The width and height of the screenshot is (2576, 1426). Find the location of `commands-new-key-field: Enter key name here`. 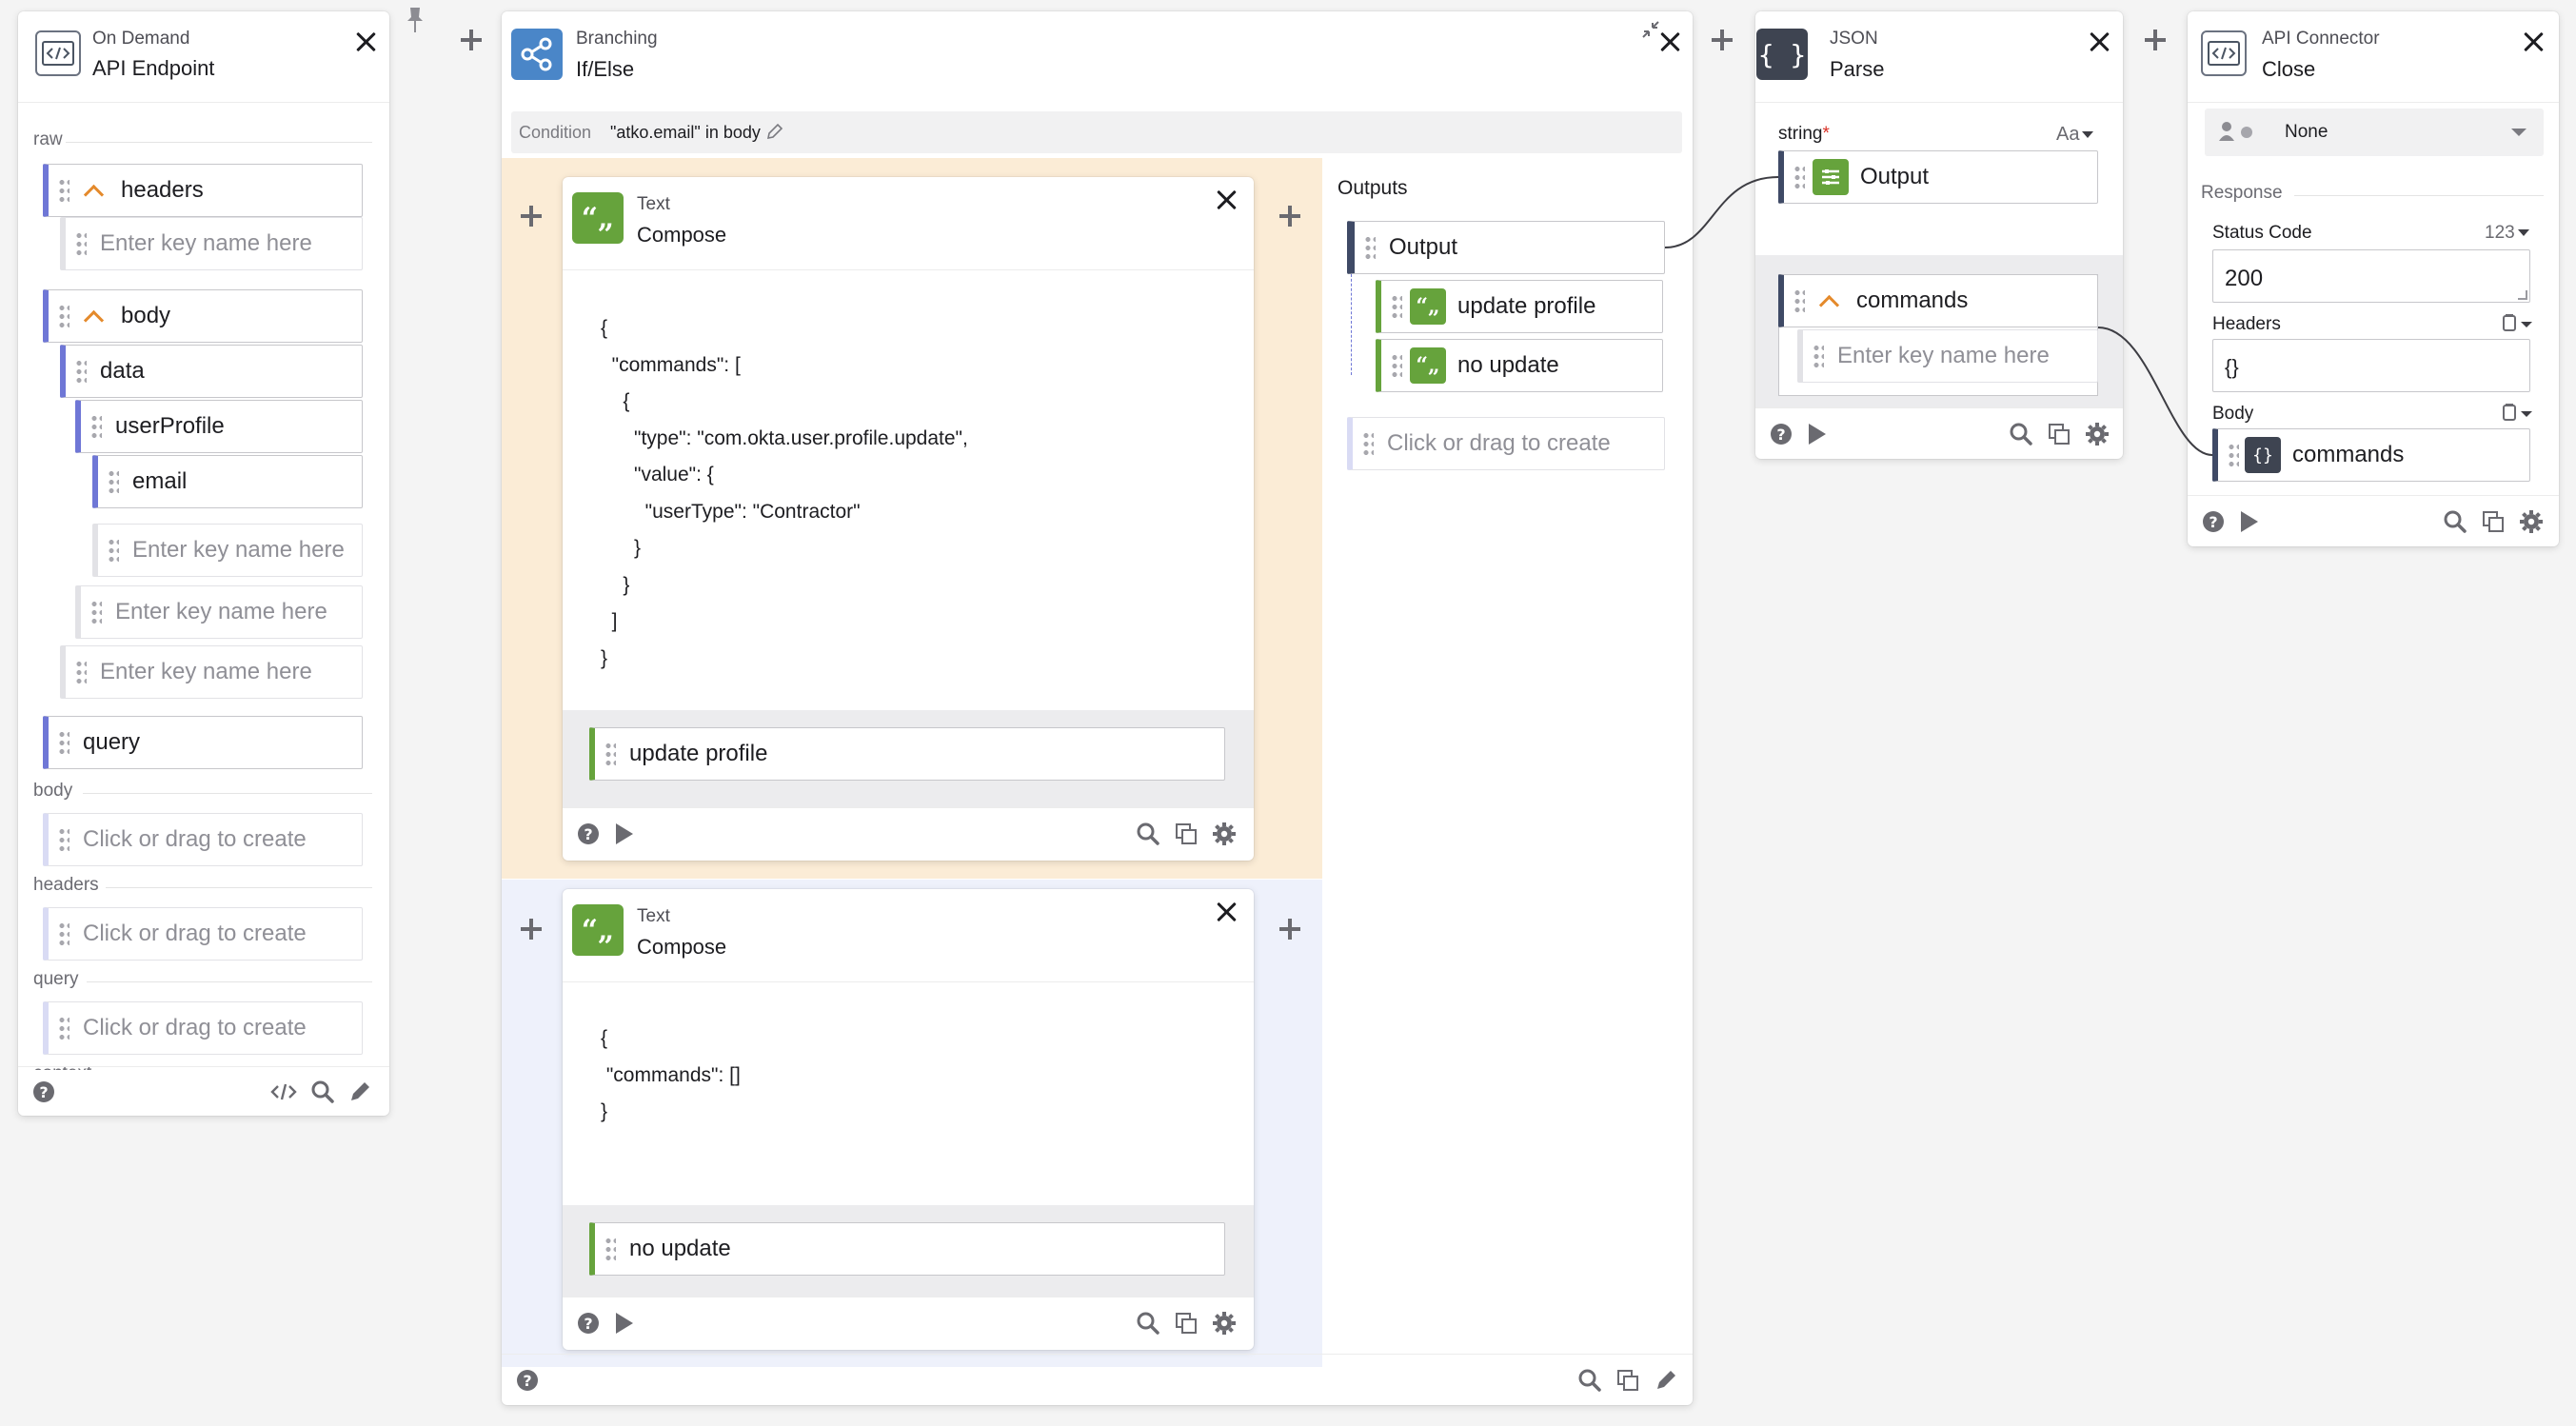

commands-new-key-field: Enter key name here is located at coordinates (1947, 356).